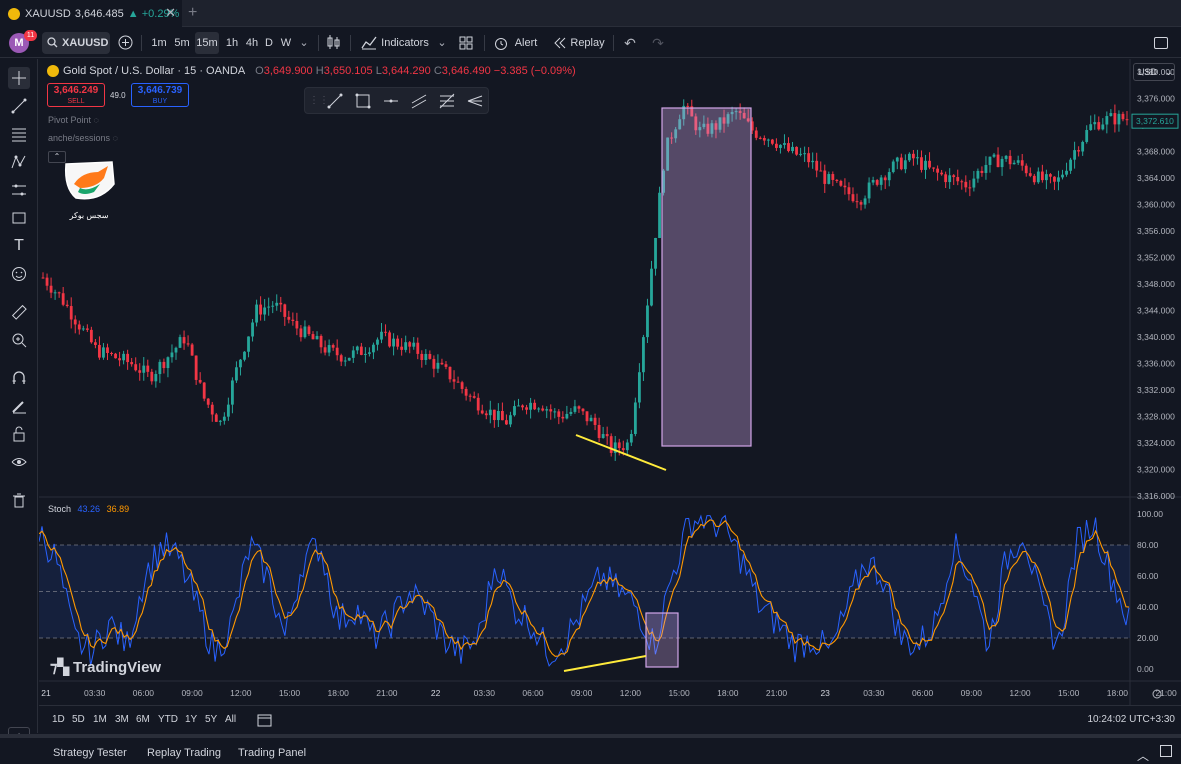 Image resolution: width=1181 pixels, height=764 pixels. What do you see at coordinates (168, 719) in the screenshot?
I see `range-ytd: YTD` at bounding box center [168, 719].